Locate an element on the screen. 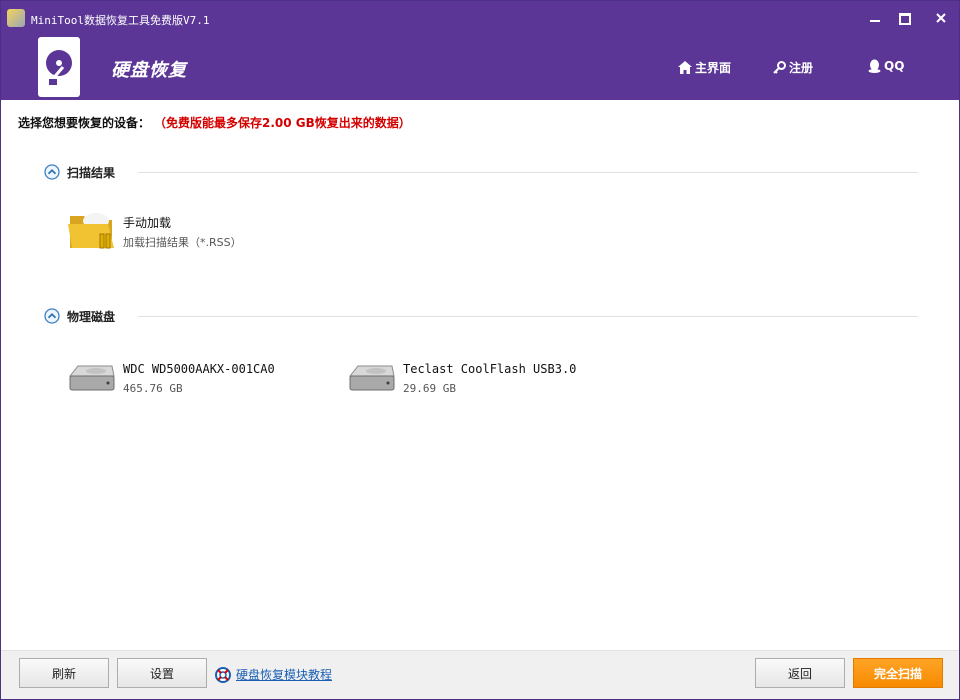 Image resolution: width=960 pixels, height=700 pixels. section-scan-results: 扫描结果 is located at coordinates (481, 172).